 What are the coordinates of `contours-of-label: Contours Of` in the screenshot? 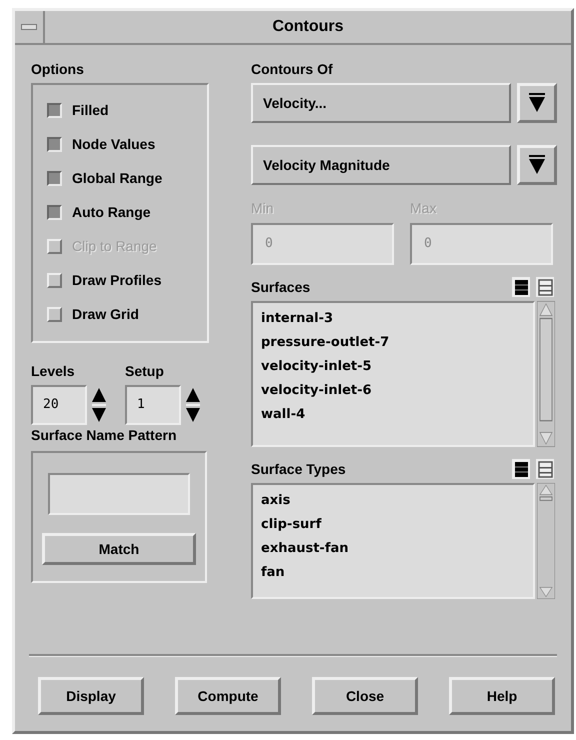 It's located at (292, 69).